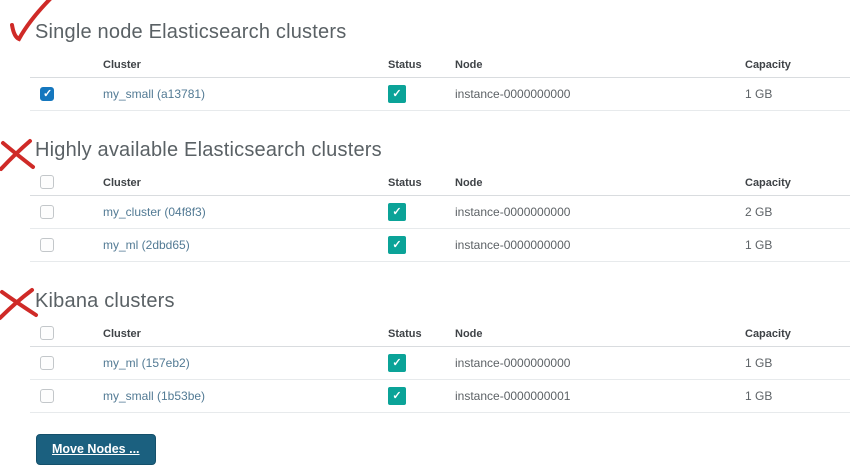 The image size is (850, 468). Describe the element at coordinates (146, 245) in the screenshot. I see `cluster-link: my_ml (2dbd65)` at that location.